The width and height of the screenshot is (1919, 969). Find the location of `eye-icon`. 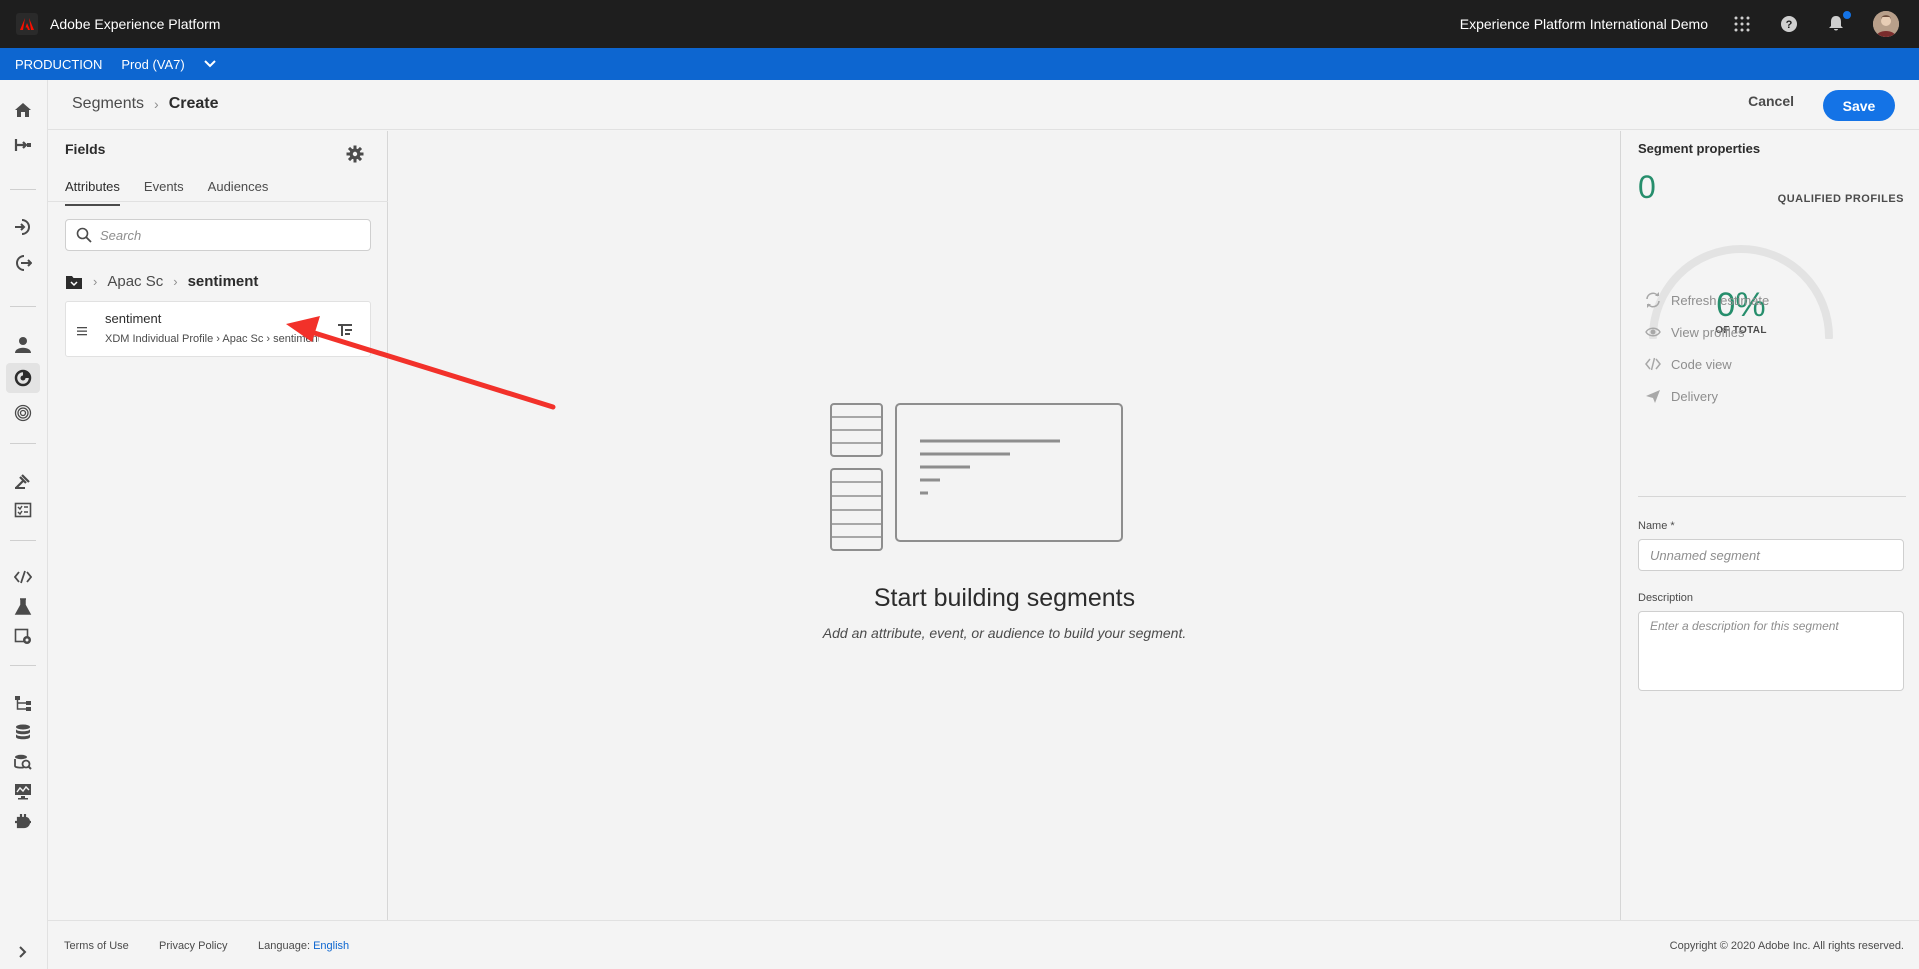

eye-icon is located at coordinates (1653, 332).